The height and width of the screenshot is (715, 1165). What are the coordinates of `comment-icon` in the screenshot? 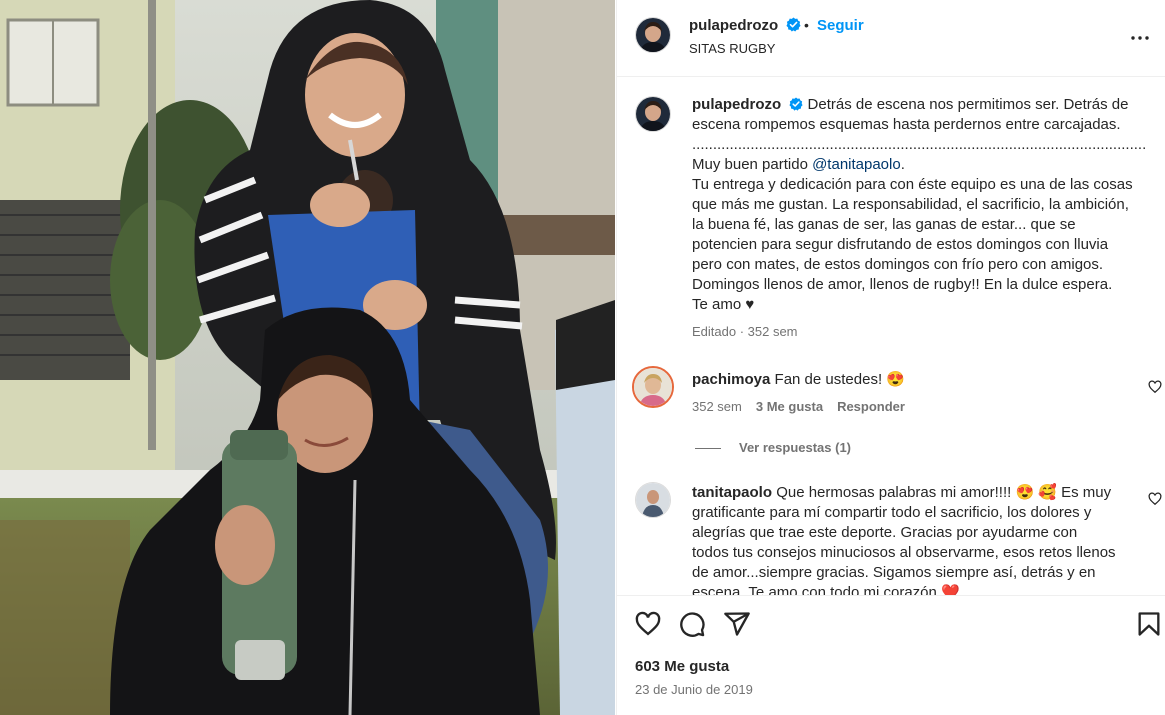 It's located at (692, 624).